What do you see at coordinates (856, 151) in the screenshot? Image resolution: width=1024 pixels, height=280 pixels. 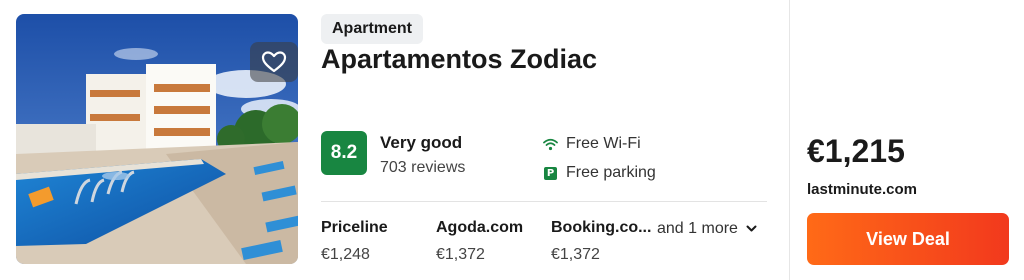 I see `best-price: €1,215` at bounding box center [856, 151].